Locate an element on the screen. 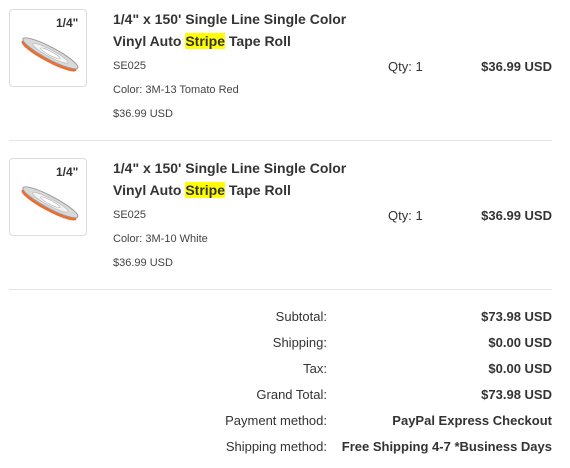 This screenshot has height=468, width=570. payment-method-row: Payment method: PayPal Express Checkout is located at coordinates (285, 426).